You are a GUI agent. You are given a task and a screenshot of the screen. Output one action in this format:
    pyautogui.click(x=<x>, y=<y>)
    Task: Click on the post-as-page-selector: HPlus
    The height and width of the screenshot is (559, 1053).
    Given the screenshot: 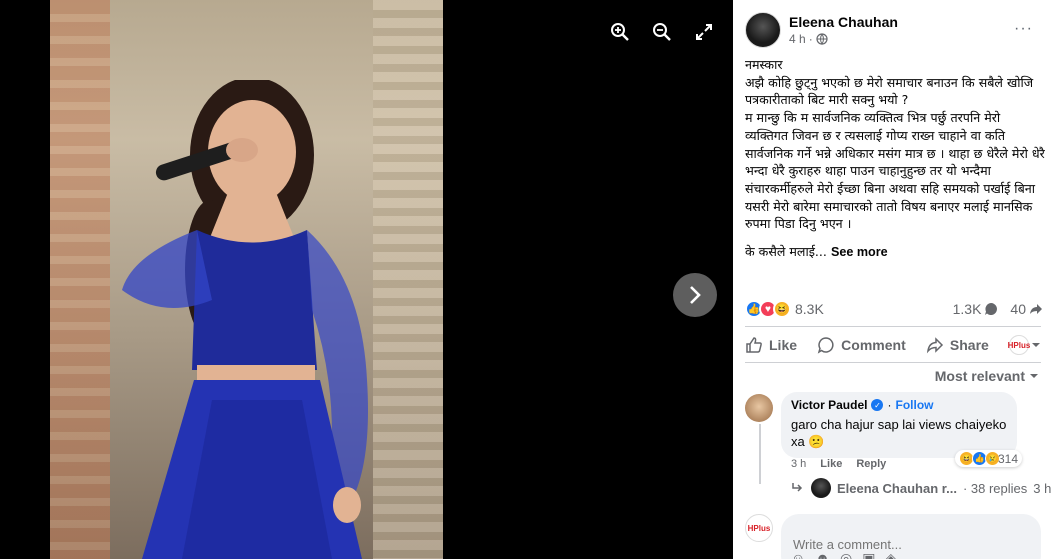 What is the action you would take?
    pyautogui.click(x=1024, y=345)
    